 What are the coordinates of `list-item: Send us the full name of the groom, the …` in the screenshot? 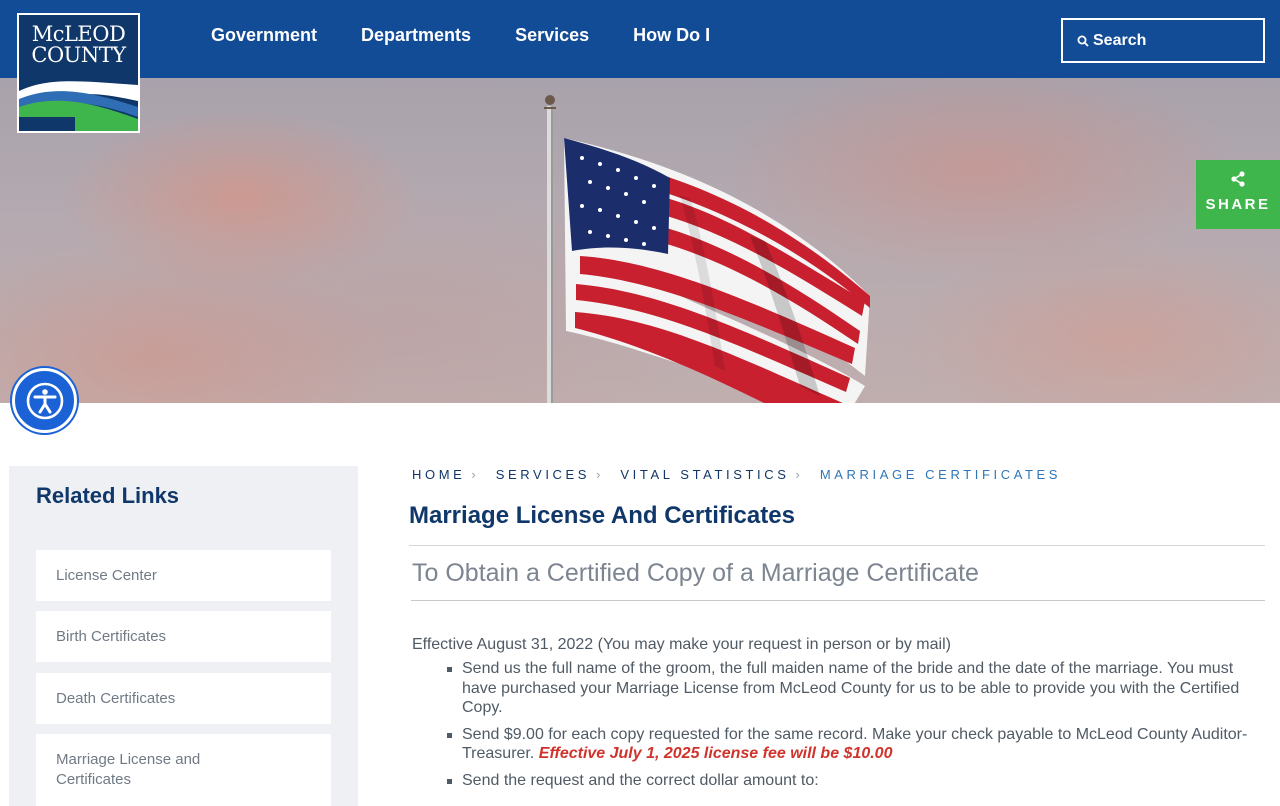 It's located at (854, 688).